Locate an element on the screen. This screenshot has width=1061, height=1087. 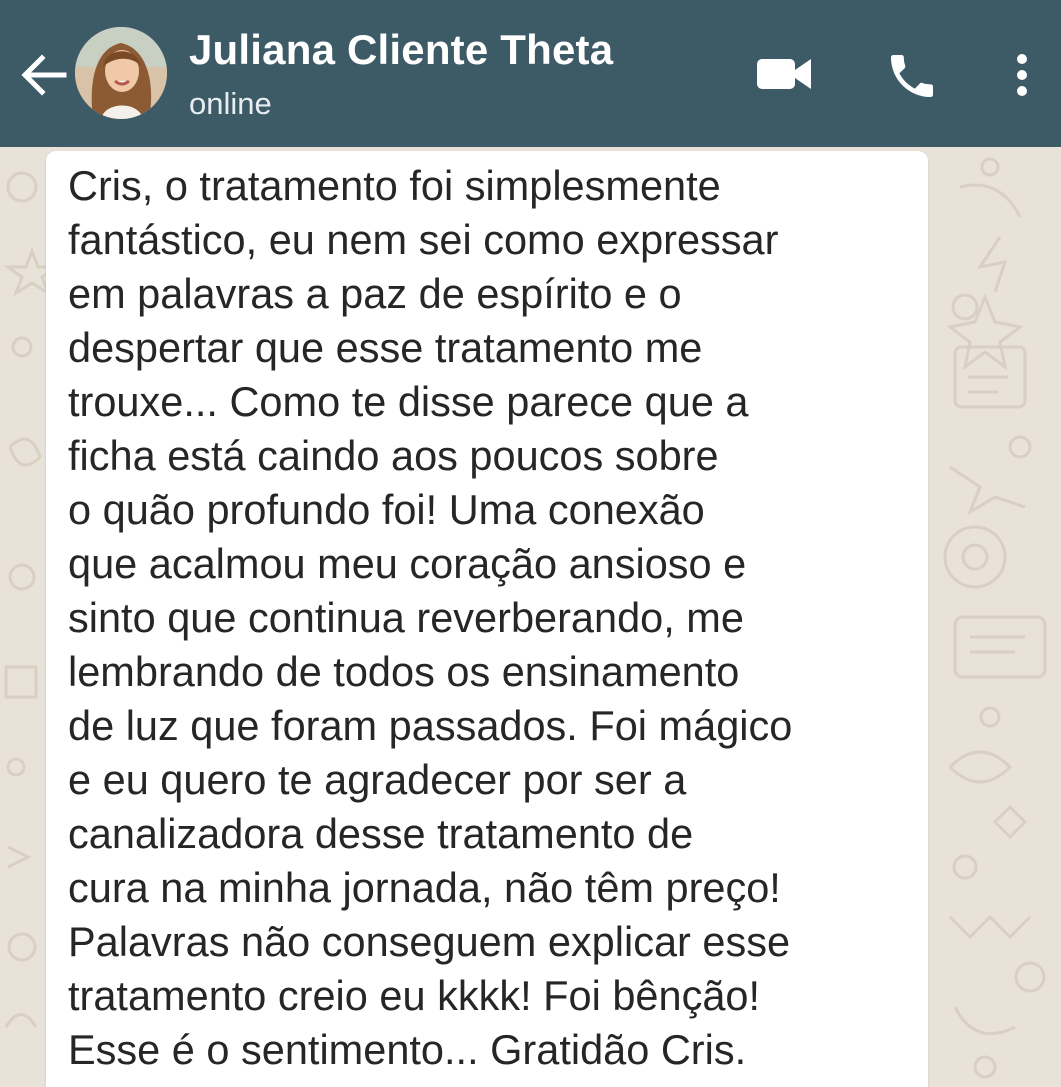
voice-call-button is located at coordinates (912, 76).